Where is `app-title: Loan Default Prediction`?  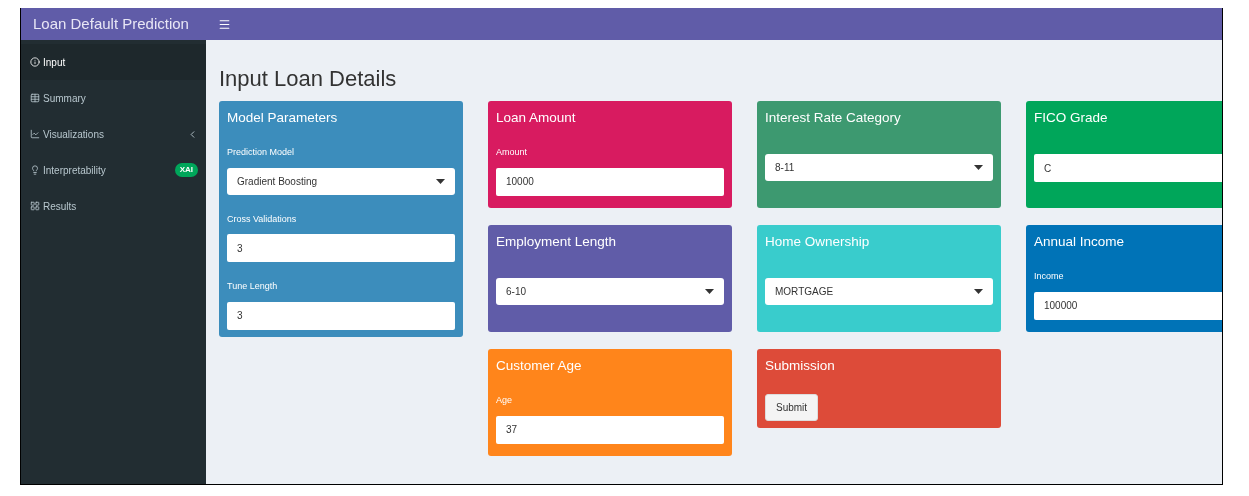 app-title: Loan Default Prediction is located at coordinates (111, 23).